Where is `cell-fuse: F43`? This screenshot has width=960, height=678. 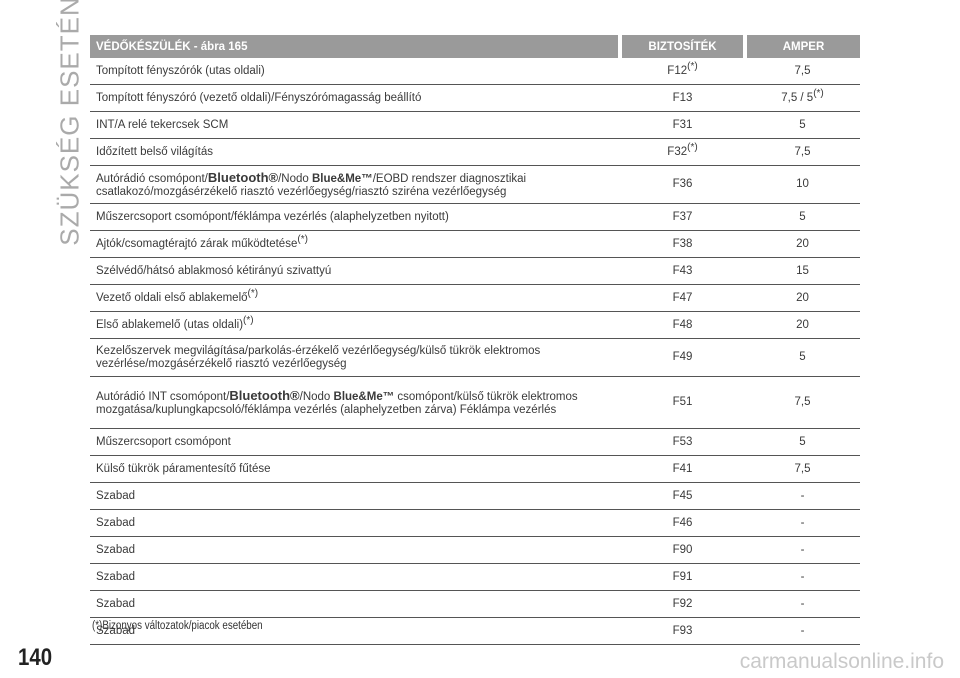
cell-fuse: F43 is located at coordinates (682, 271).